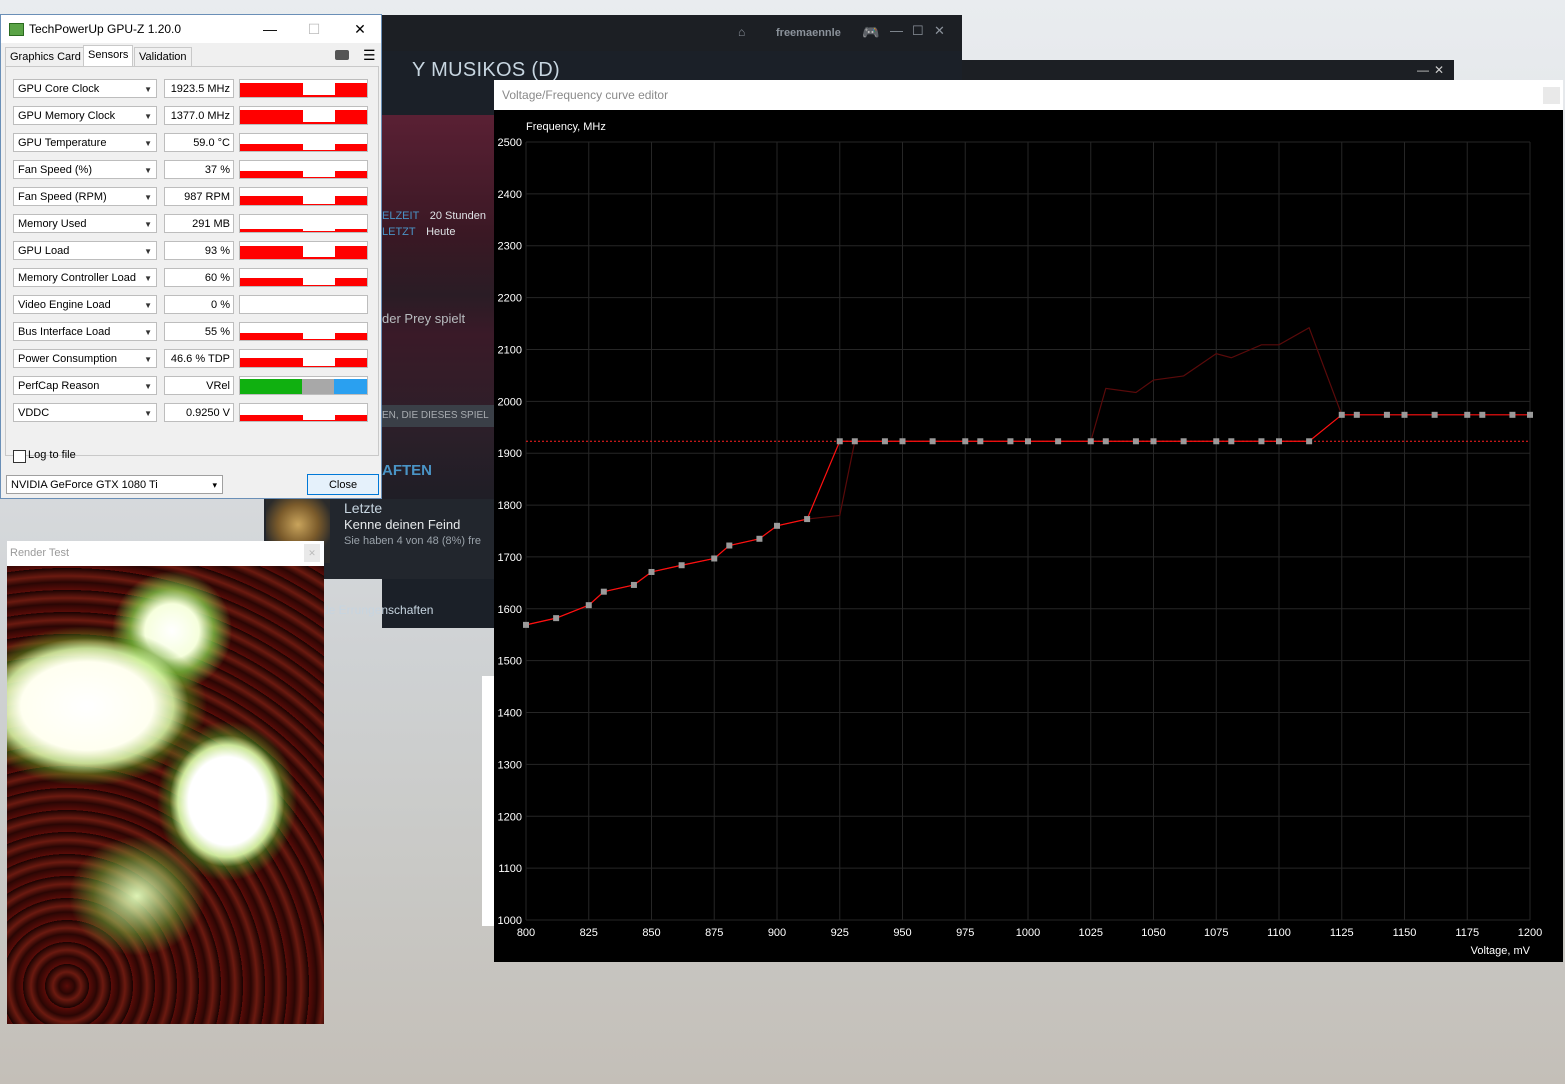 This screenshot has height=1084, width=1565. What do you see at coordinates (85, 412) in the screenshot?
I see `sensor-name-dropdown: VDDC ▼` at bounding box center [85, 412].